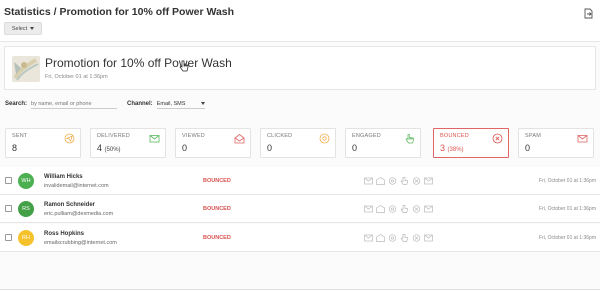 This screenshot has height=291, width=600. What do you see at coordinates (533, 136) in the screenshot?
I see `stat-label: SPAM` at bounding box center [533, 136].